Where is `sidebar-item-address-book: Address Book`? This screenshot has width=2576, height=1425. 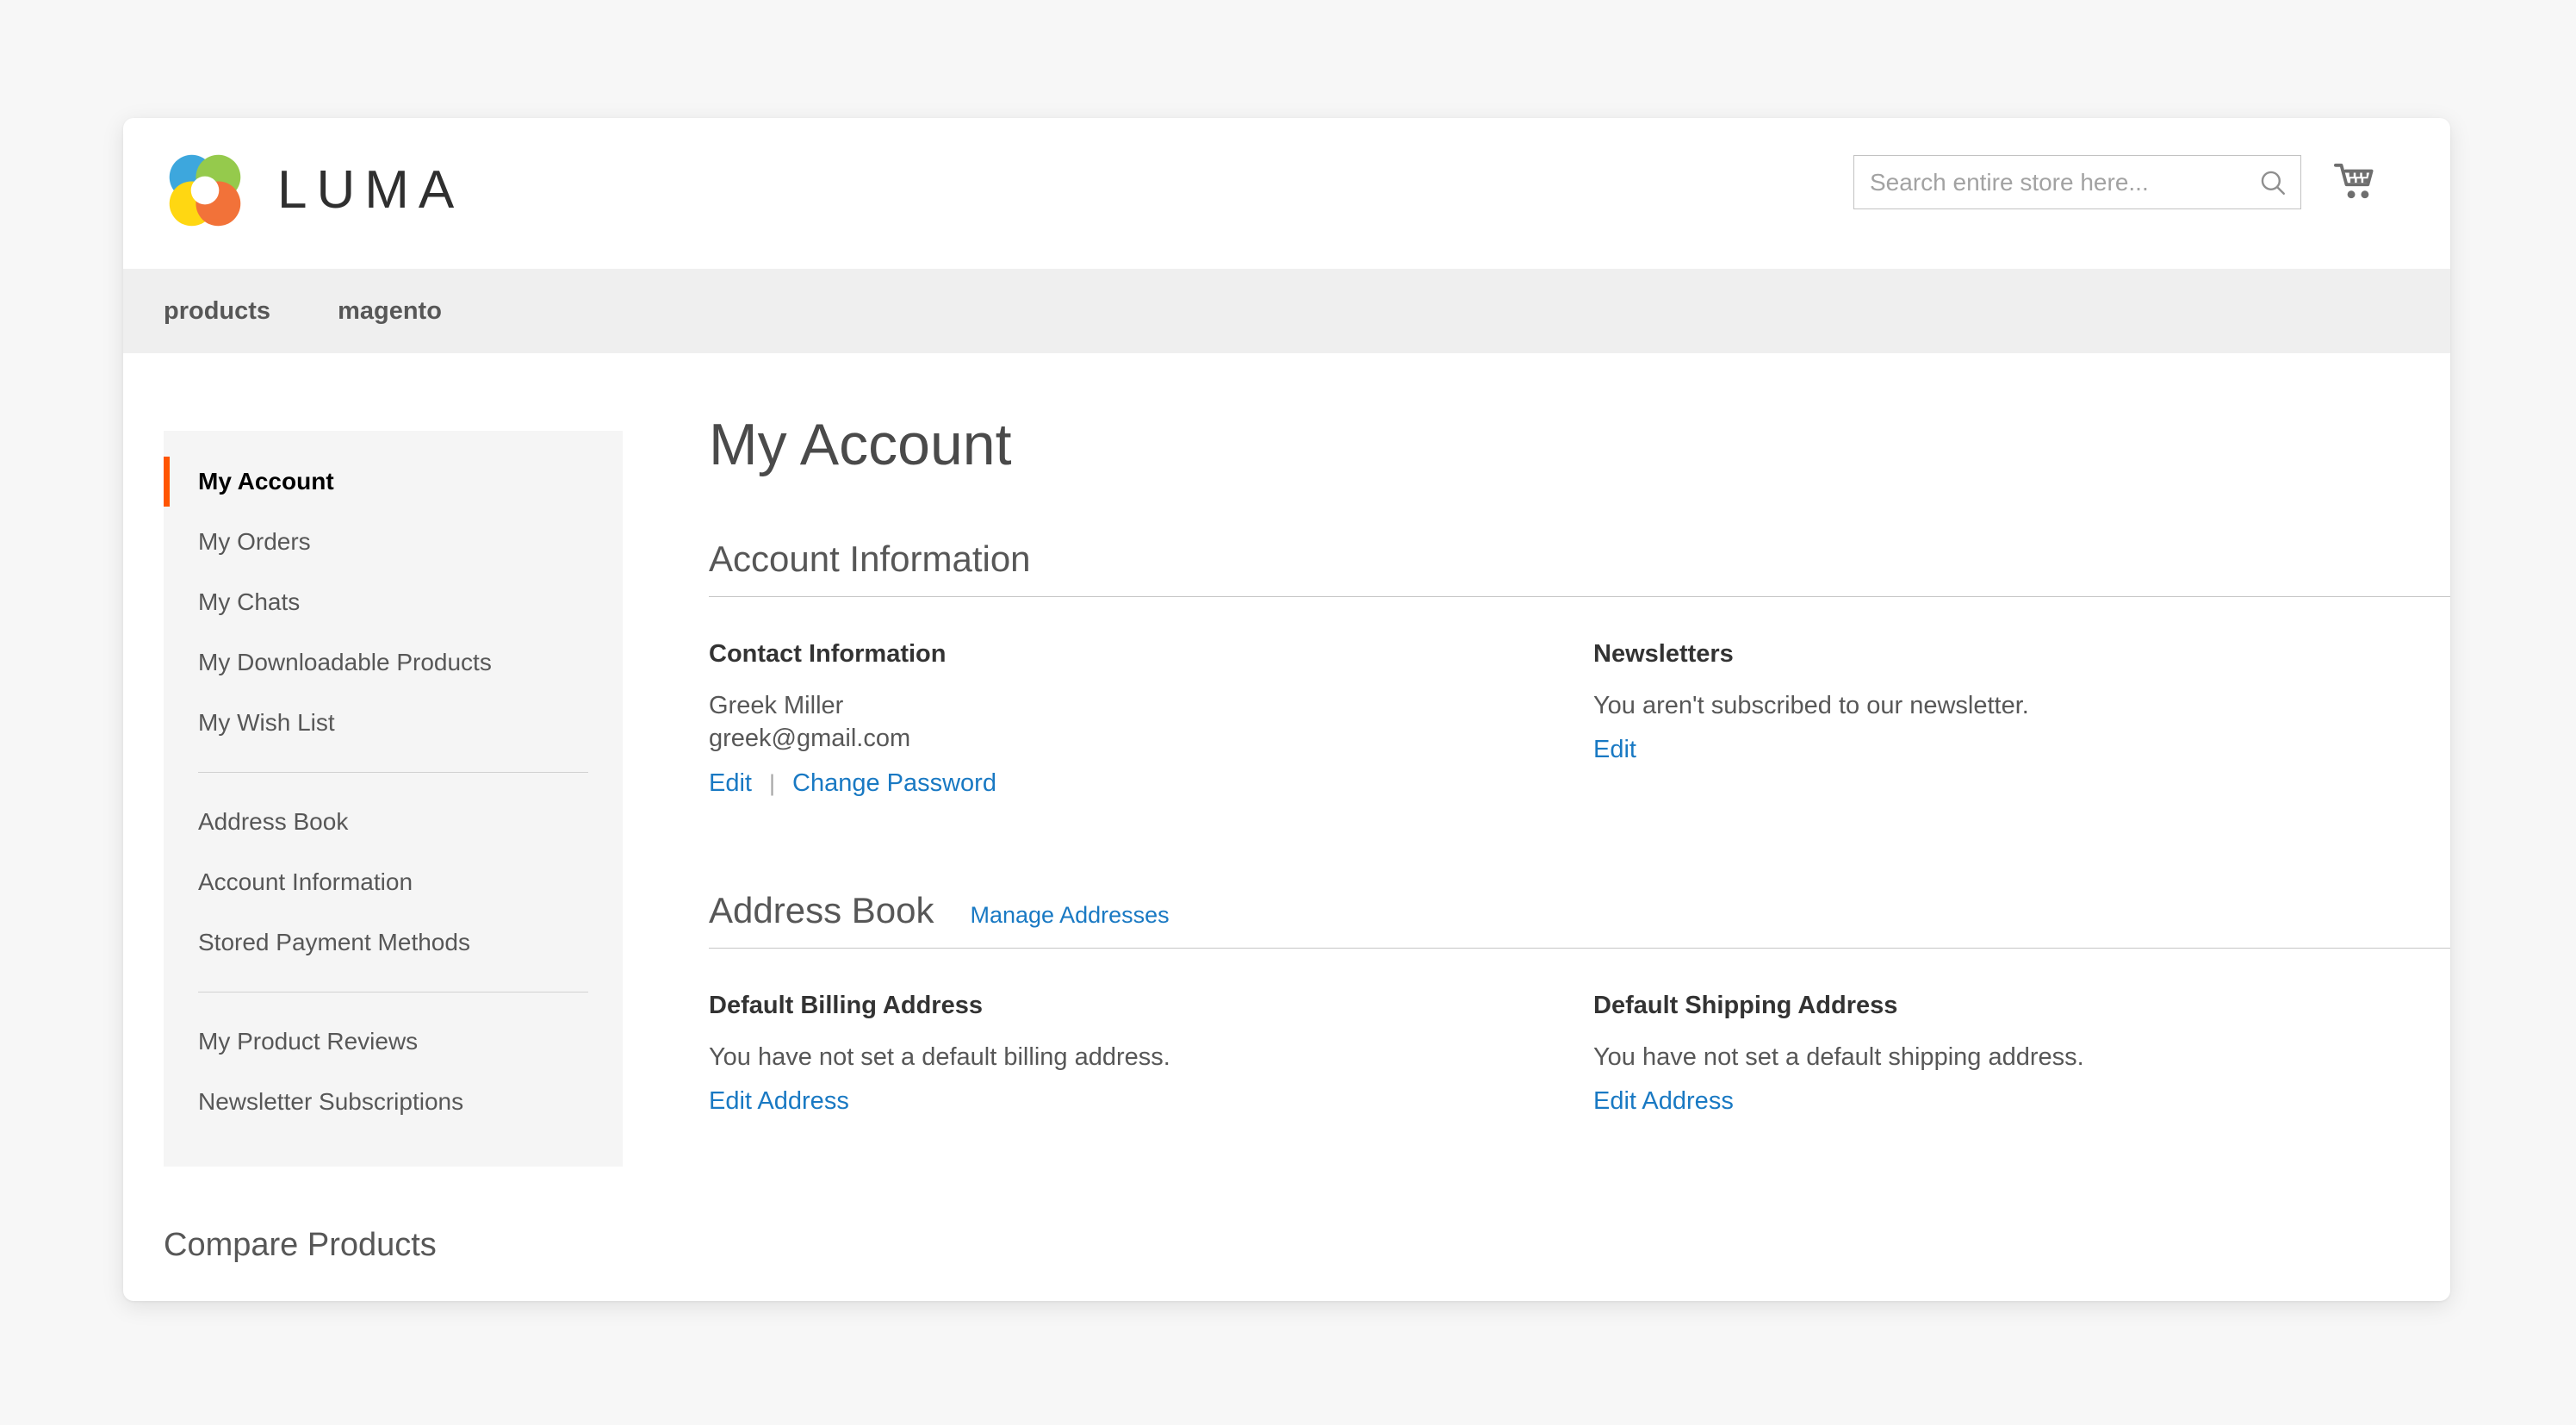 sidebar-item-address-book: Address Book is located at coordinates (393, 822).